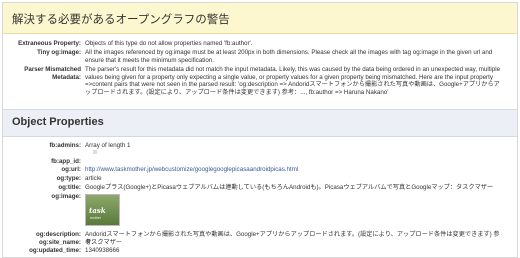 The width and height of the screenshot is (520, 258). I want to click on object-properties-header: Object Properties, so click(260, 123).